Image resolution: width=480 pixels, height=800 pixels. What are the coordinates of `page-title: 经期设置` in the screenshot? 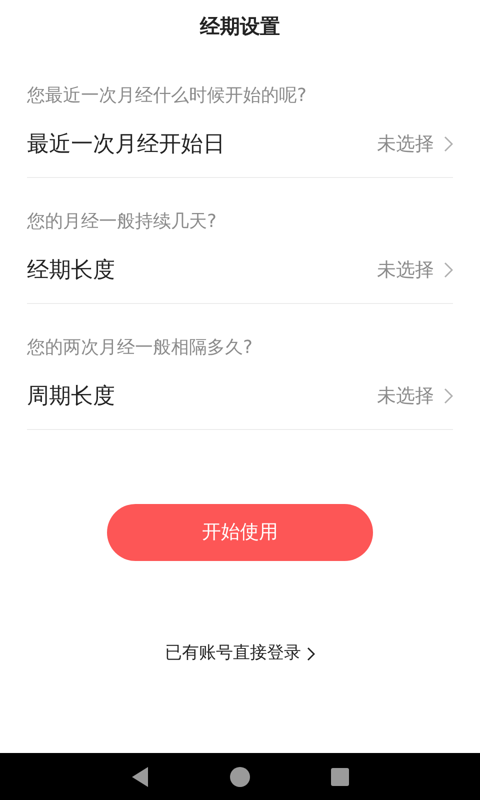 It's located at (240, 26).